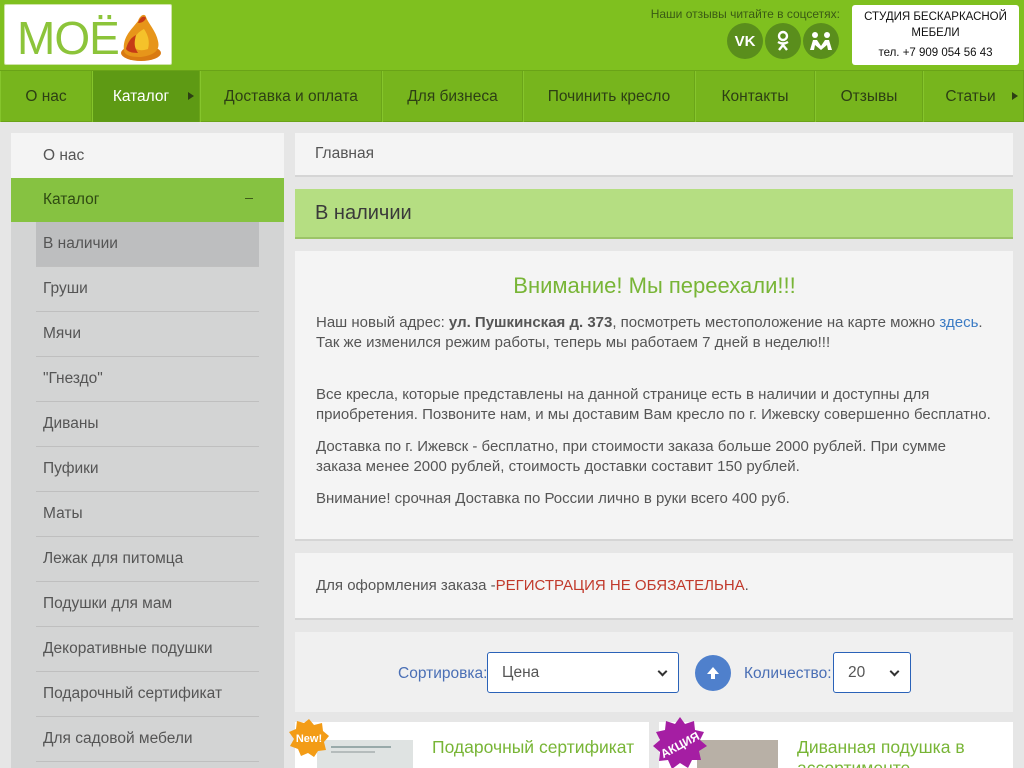  I want to click on odnoklassniki-glyph, so click(783, 40).